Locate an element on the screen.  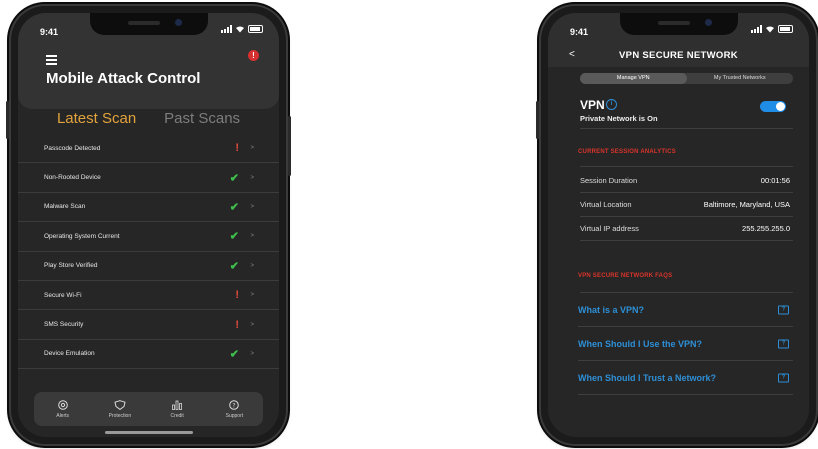
scan-item-operating-system-current: Operating System Current ✔ > is located at coordinates (148, 237).